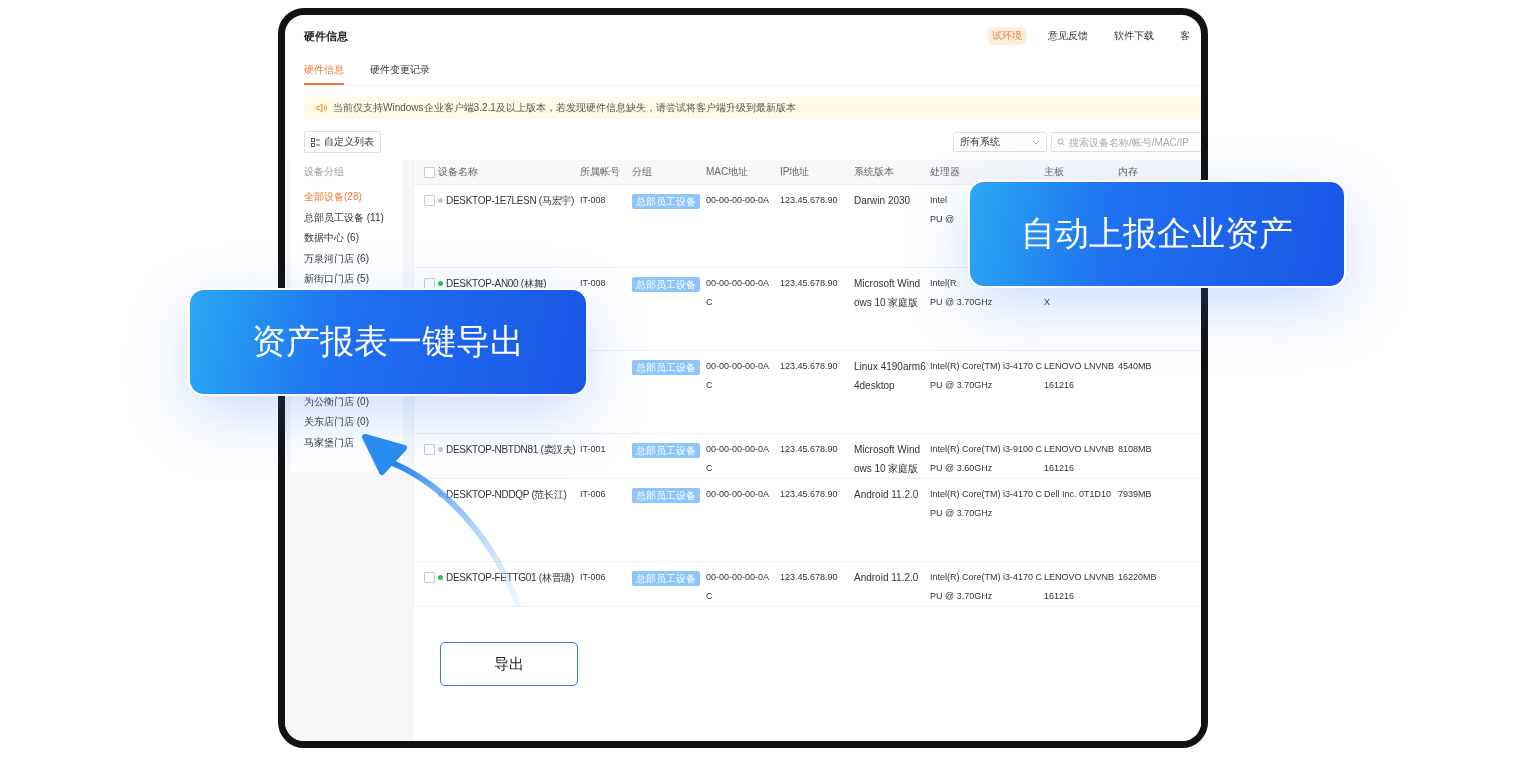 The height and width of the screenshot is (760, 1520). What do you see at coordinates (874, 171) in the screenshot?
I see `column-header: 系统版本` at bounding box center [874, 171].